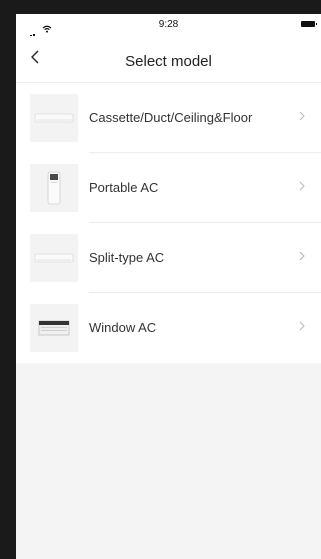 The image size is (321, 559). What do you see at coordinates (124, 187) in the screenshot?
I see `model-item-label: Portable AC` at bounding box center [124, 187].